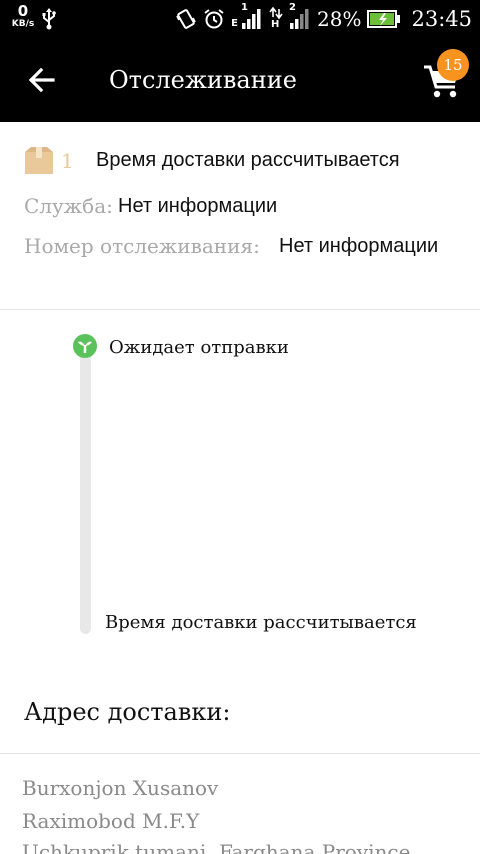 The width and height of the screenshot is (480, 854). I want to click on tracking-number-value: Нет информации, so click(359, 246).